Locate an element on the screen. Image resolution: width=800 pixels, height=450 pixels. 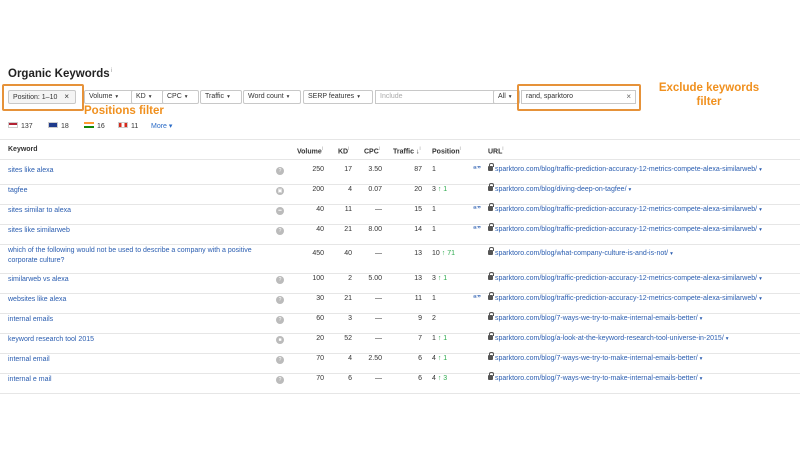
traffic-filter-label: Traffic is located at coordinates (215, 96).